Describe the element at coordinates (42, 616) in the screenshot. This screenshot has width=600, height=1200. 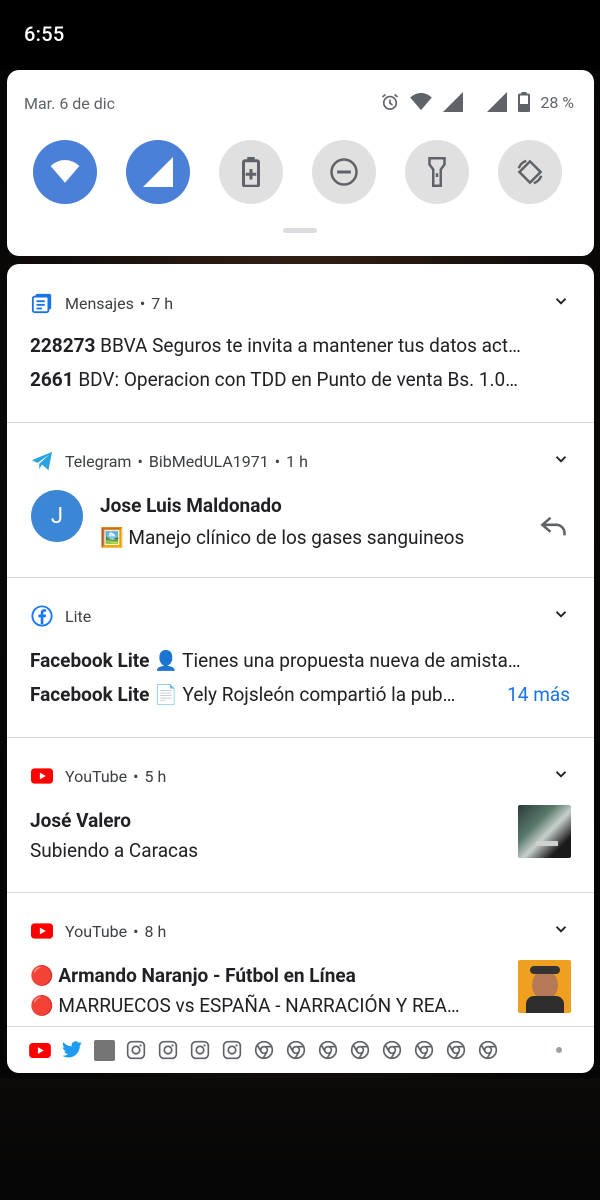
I see `facebook-icon` at that location.